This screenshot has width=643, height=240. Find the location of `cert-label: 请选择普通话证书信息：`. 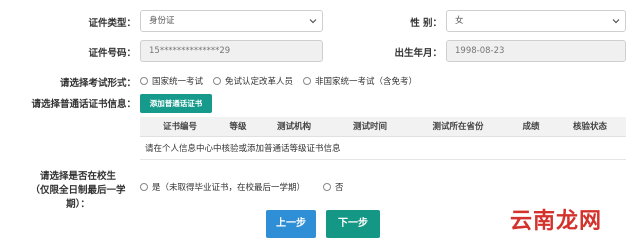

cert-label: 请选择普通话证书信息： is located at coordinates (83, 104).